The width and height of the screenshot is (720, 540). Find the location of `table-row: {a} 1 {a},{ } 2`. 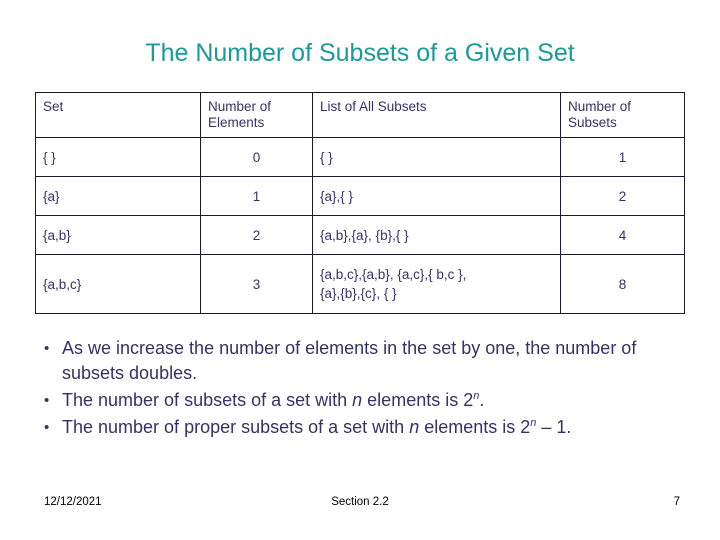

table-row: {a} 1 {a},{ } 2 is located at coordinates (360, 196).